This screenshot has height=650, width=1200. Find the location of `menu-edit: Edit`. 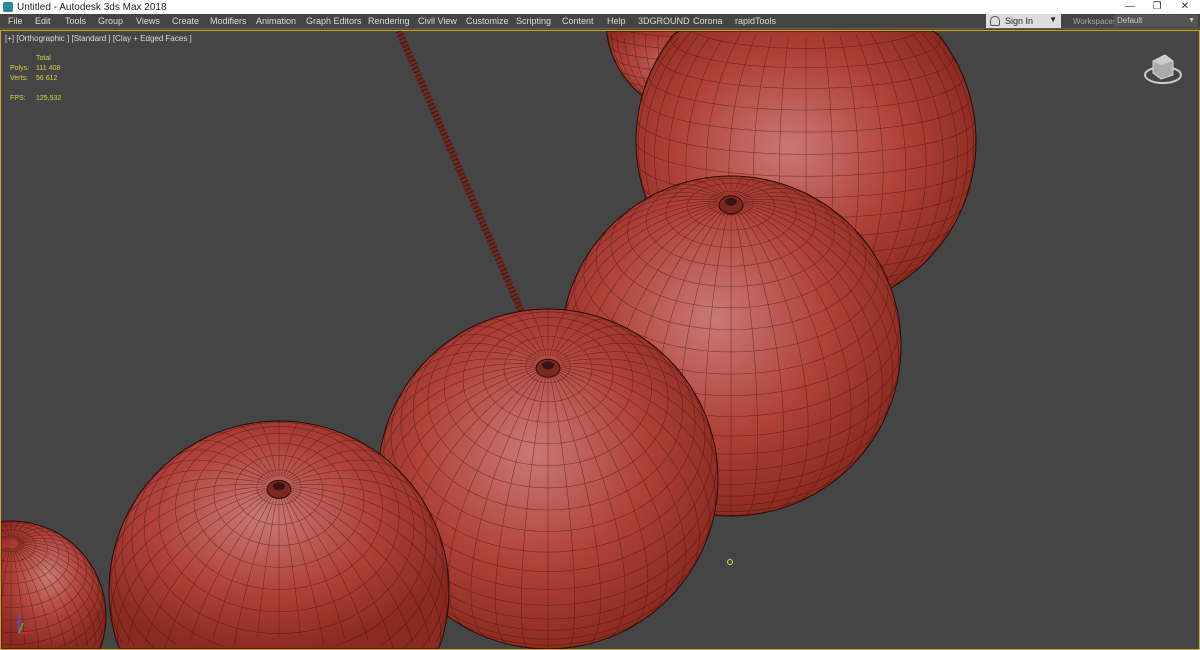

menu-edit: Edit is located at coordinates (43, 21).